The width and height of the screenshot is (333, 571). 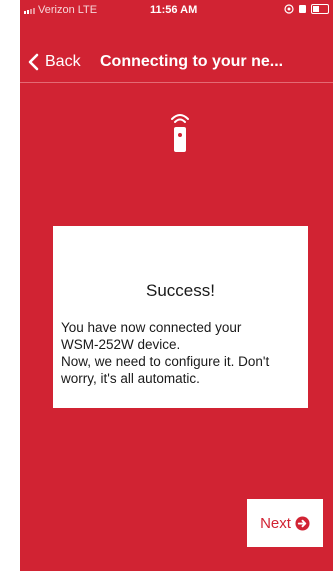 What do you see at coordinates (151, 327) in the screenshot?
I see `message-line: You have now connected your` at bounding box center [151, 327].